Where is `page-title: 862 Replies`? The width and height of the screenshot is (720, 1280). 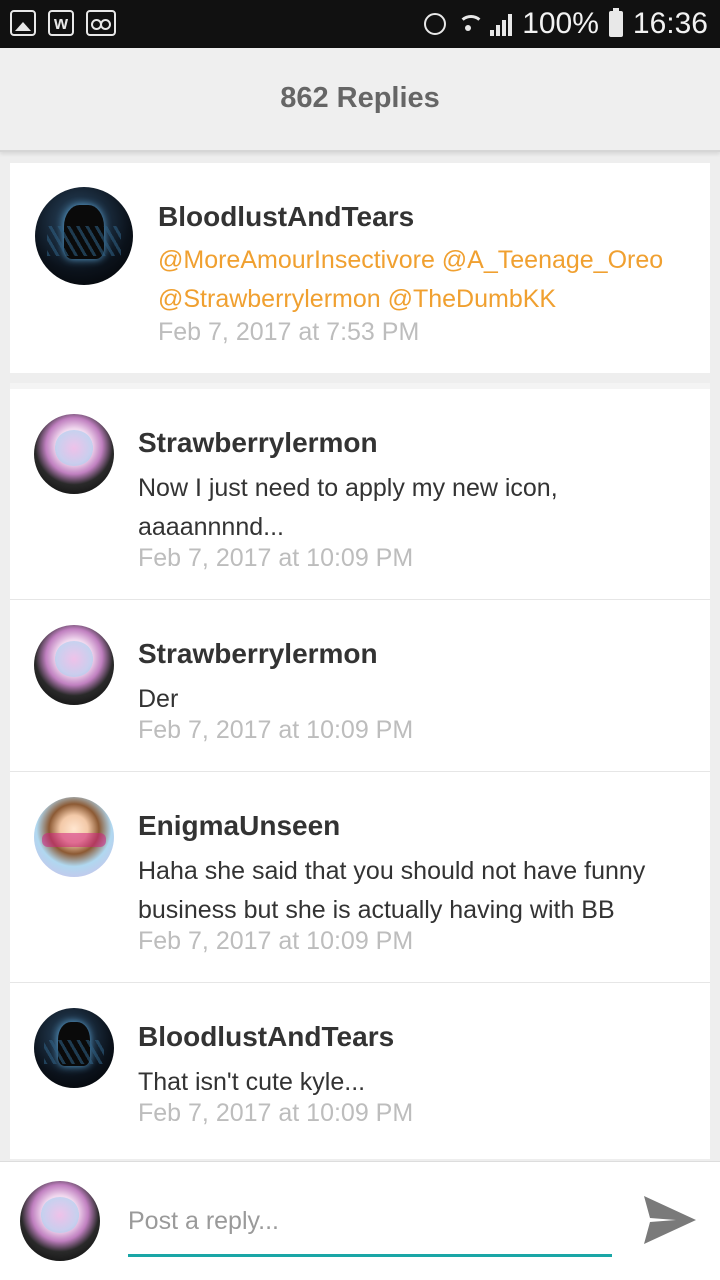
page-title: 862 Replies is located at coordinates (360, 98).